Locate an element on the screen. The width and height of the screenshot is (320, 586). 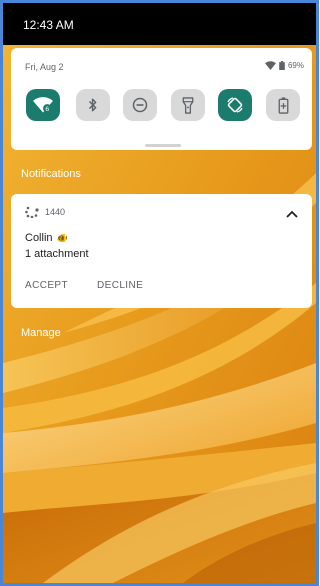
bluetooth-tile is located at coordinates (93, 105).